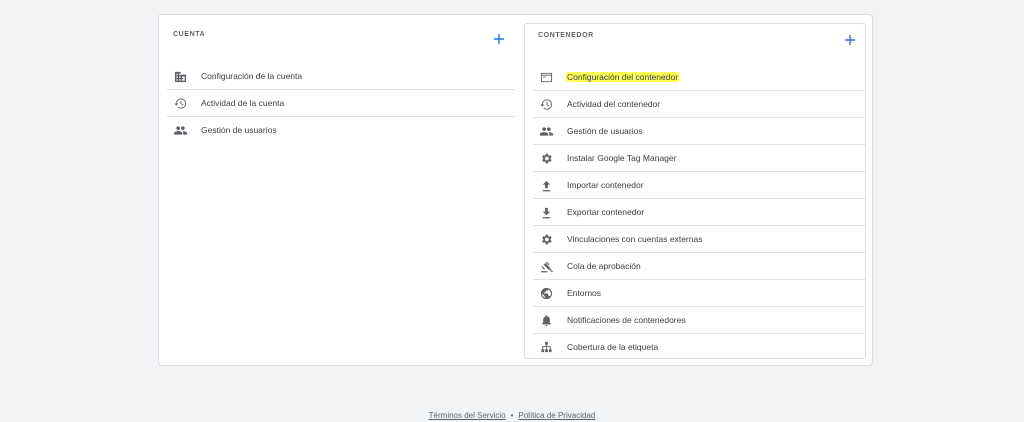 The width and height of the screenshot is (1024, 422). Describe the element at coordinates (546, 185) in the screenshot. I see `upload-icon` at that location.